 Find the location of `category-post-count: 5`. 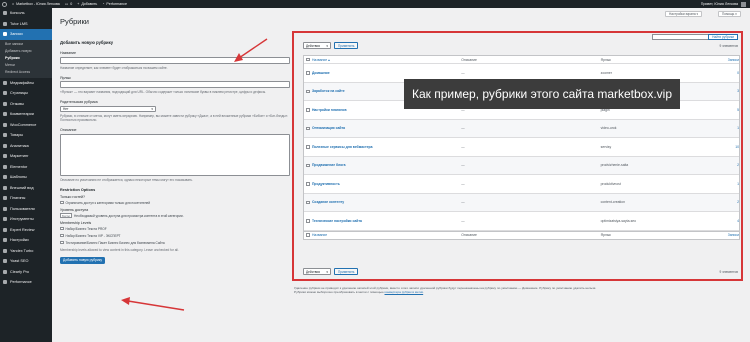

category-post-count: 5 is located at coordinates (727, 110).